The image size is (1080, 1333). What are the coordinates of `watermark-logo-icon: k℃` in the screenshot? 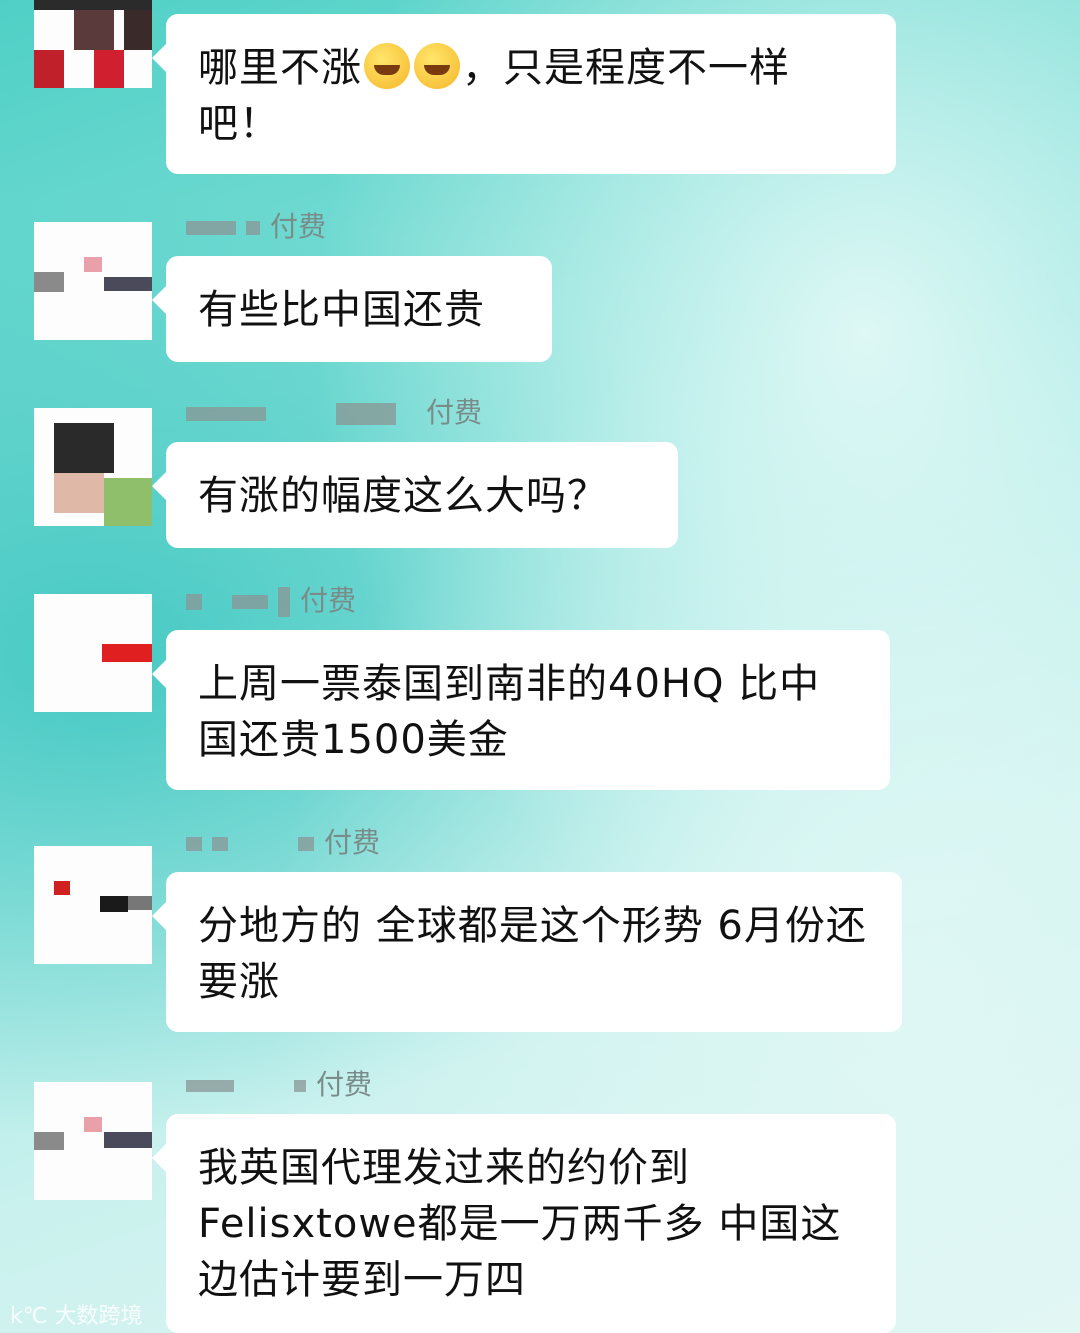 It's located at (32, 1316).